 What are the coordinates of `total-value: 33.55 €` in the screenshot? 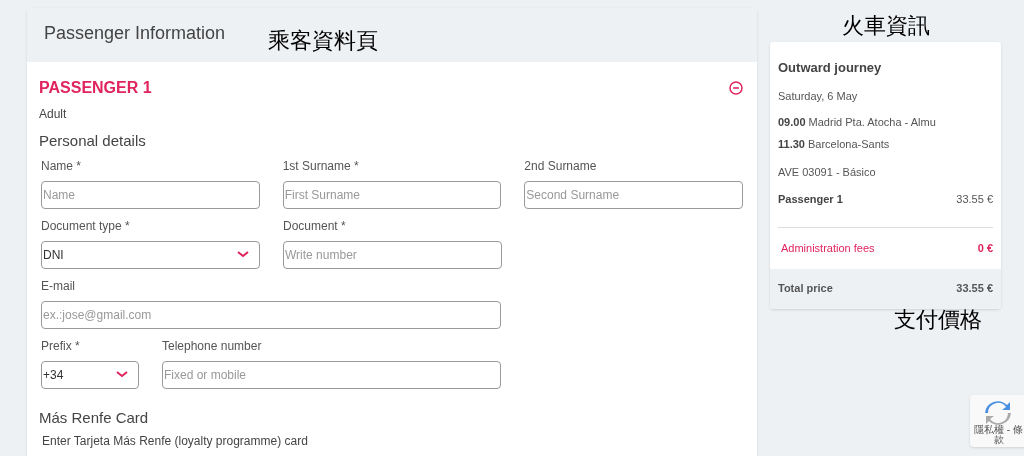 It's located at (974, 289).